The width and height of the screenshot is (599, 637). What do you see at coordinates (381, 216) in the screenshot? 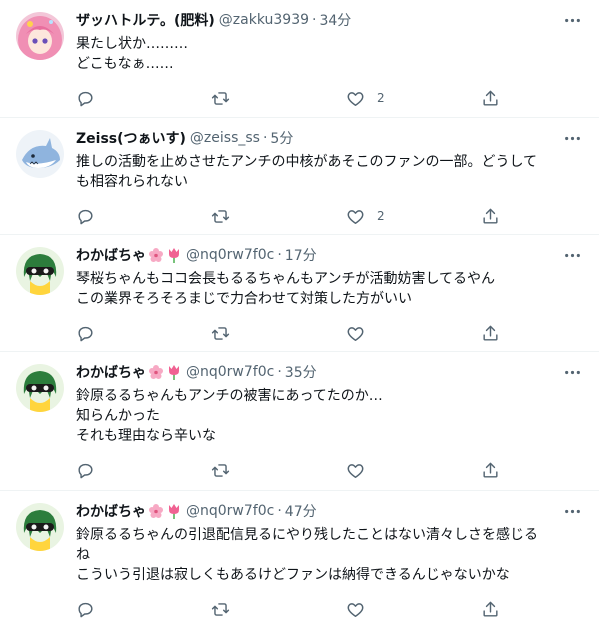
I see `like-count: 2` at bounding box center [381, 216].